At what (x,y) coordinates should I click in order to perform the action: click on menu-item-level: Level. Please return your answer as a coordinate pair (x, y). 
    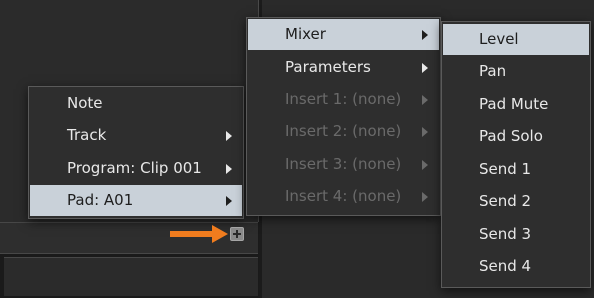
    Looking at the image, I should click on (516, 39).